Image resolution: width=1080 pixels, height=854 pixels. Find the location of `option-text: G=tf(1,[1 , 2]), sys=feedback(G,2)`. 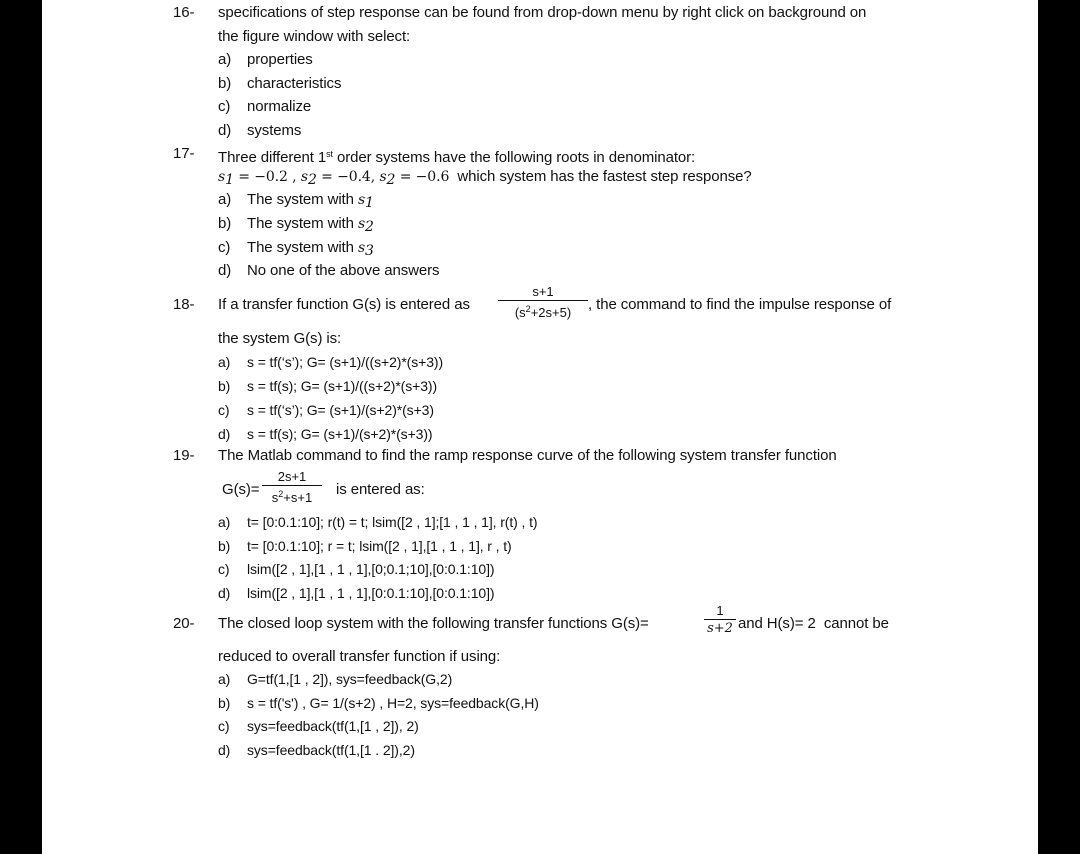

option-text: G=tf(1,[1 , 2]), sys=feedback(G,2) is located at coordinates (350, 679).